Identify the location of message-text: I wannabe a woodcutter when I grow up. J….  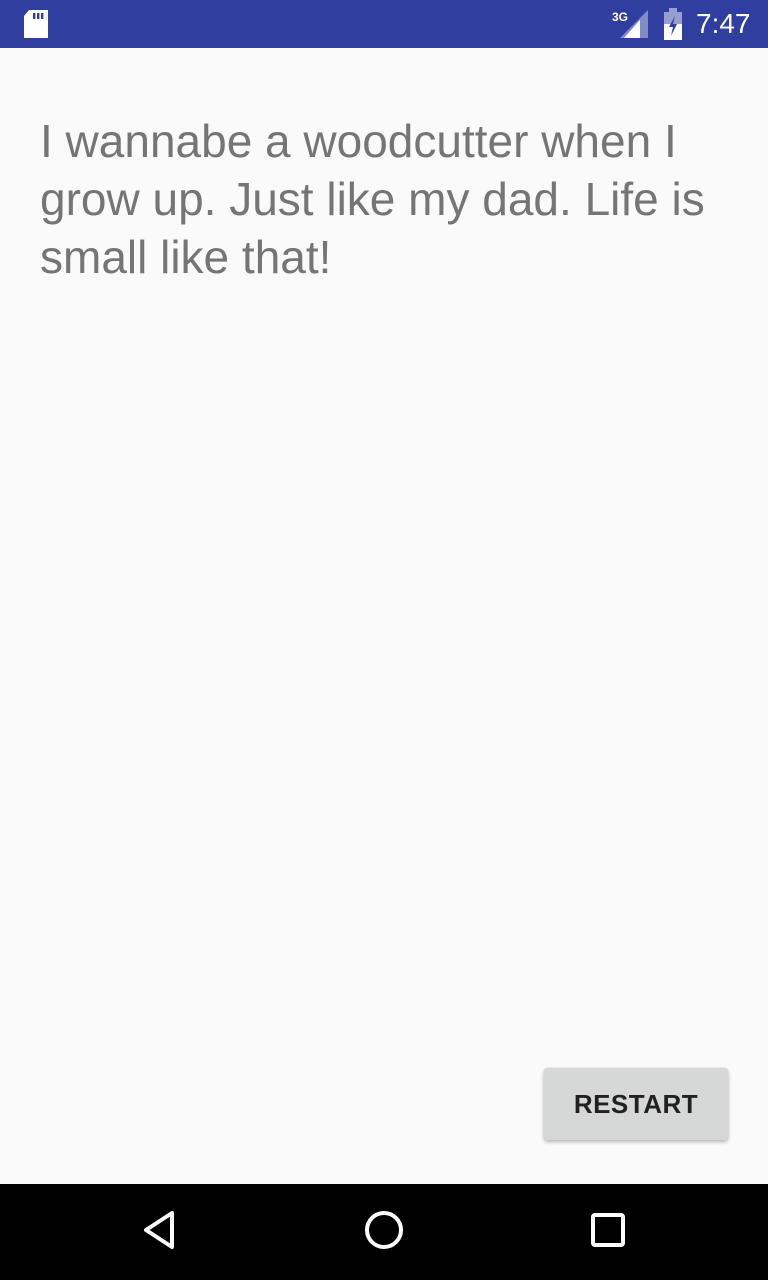
(372, 199).